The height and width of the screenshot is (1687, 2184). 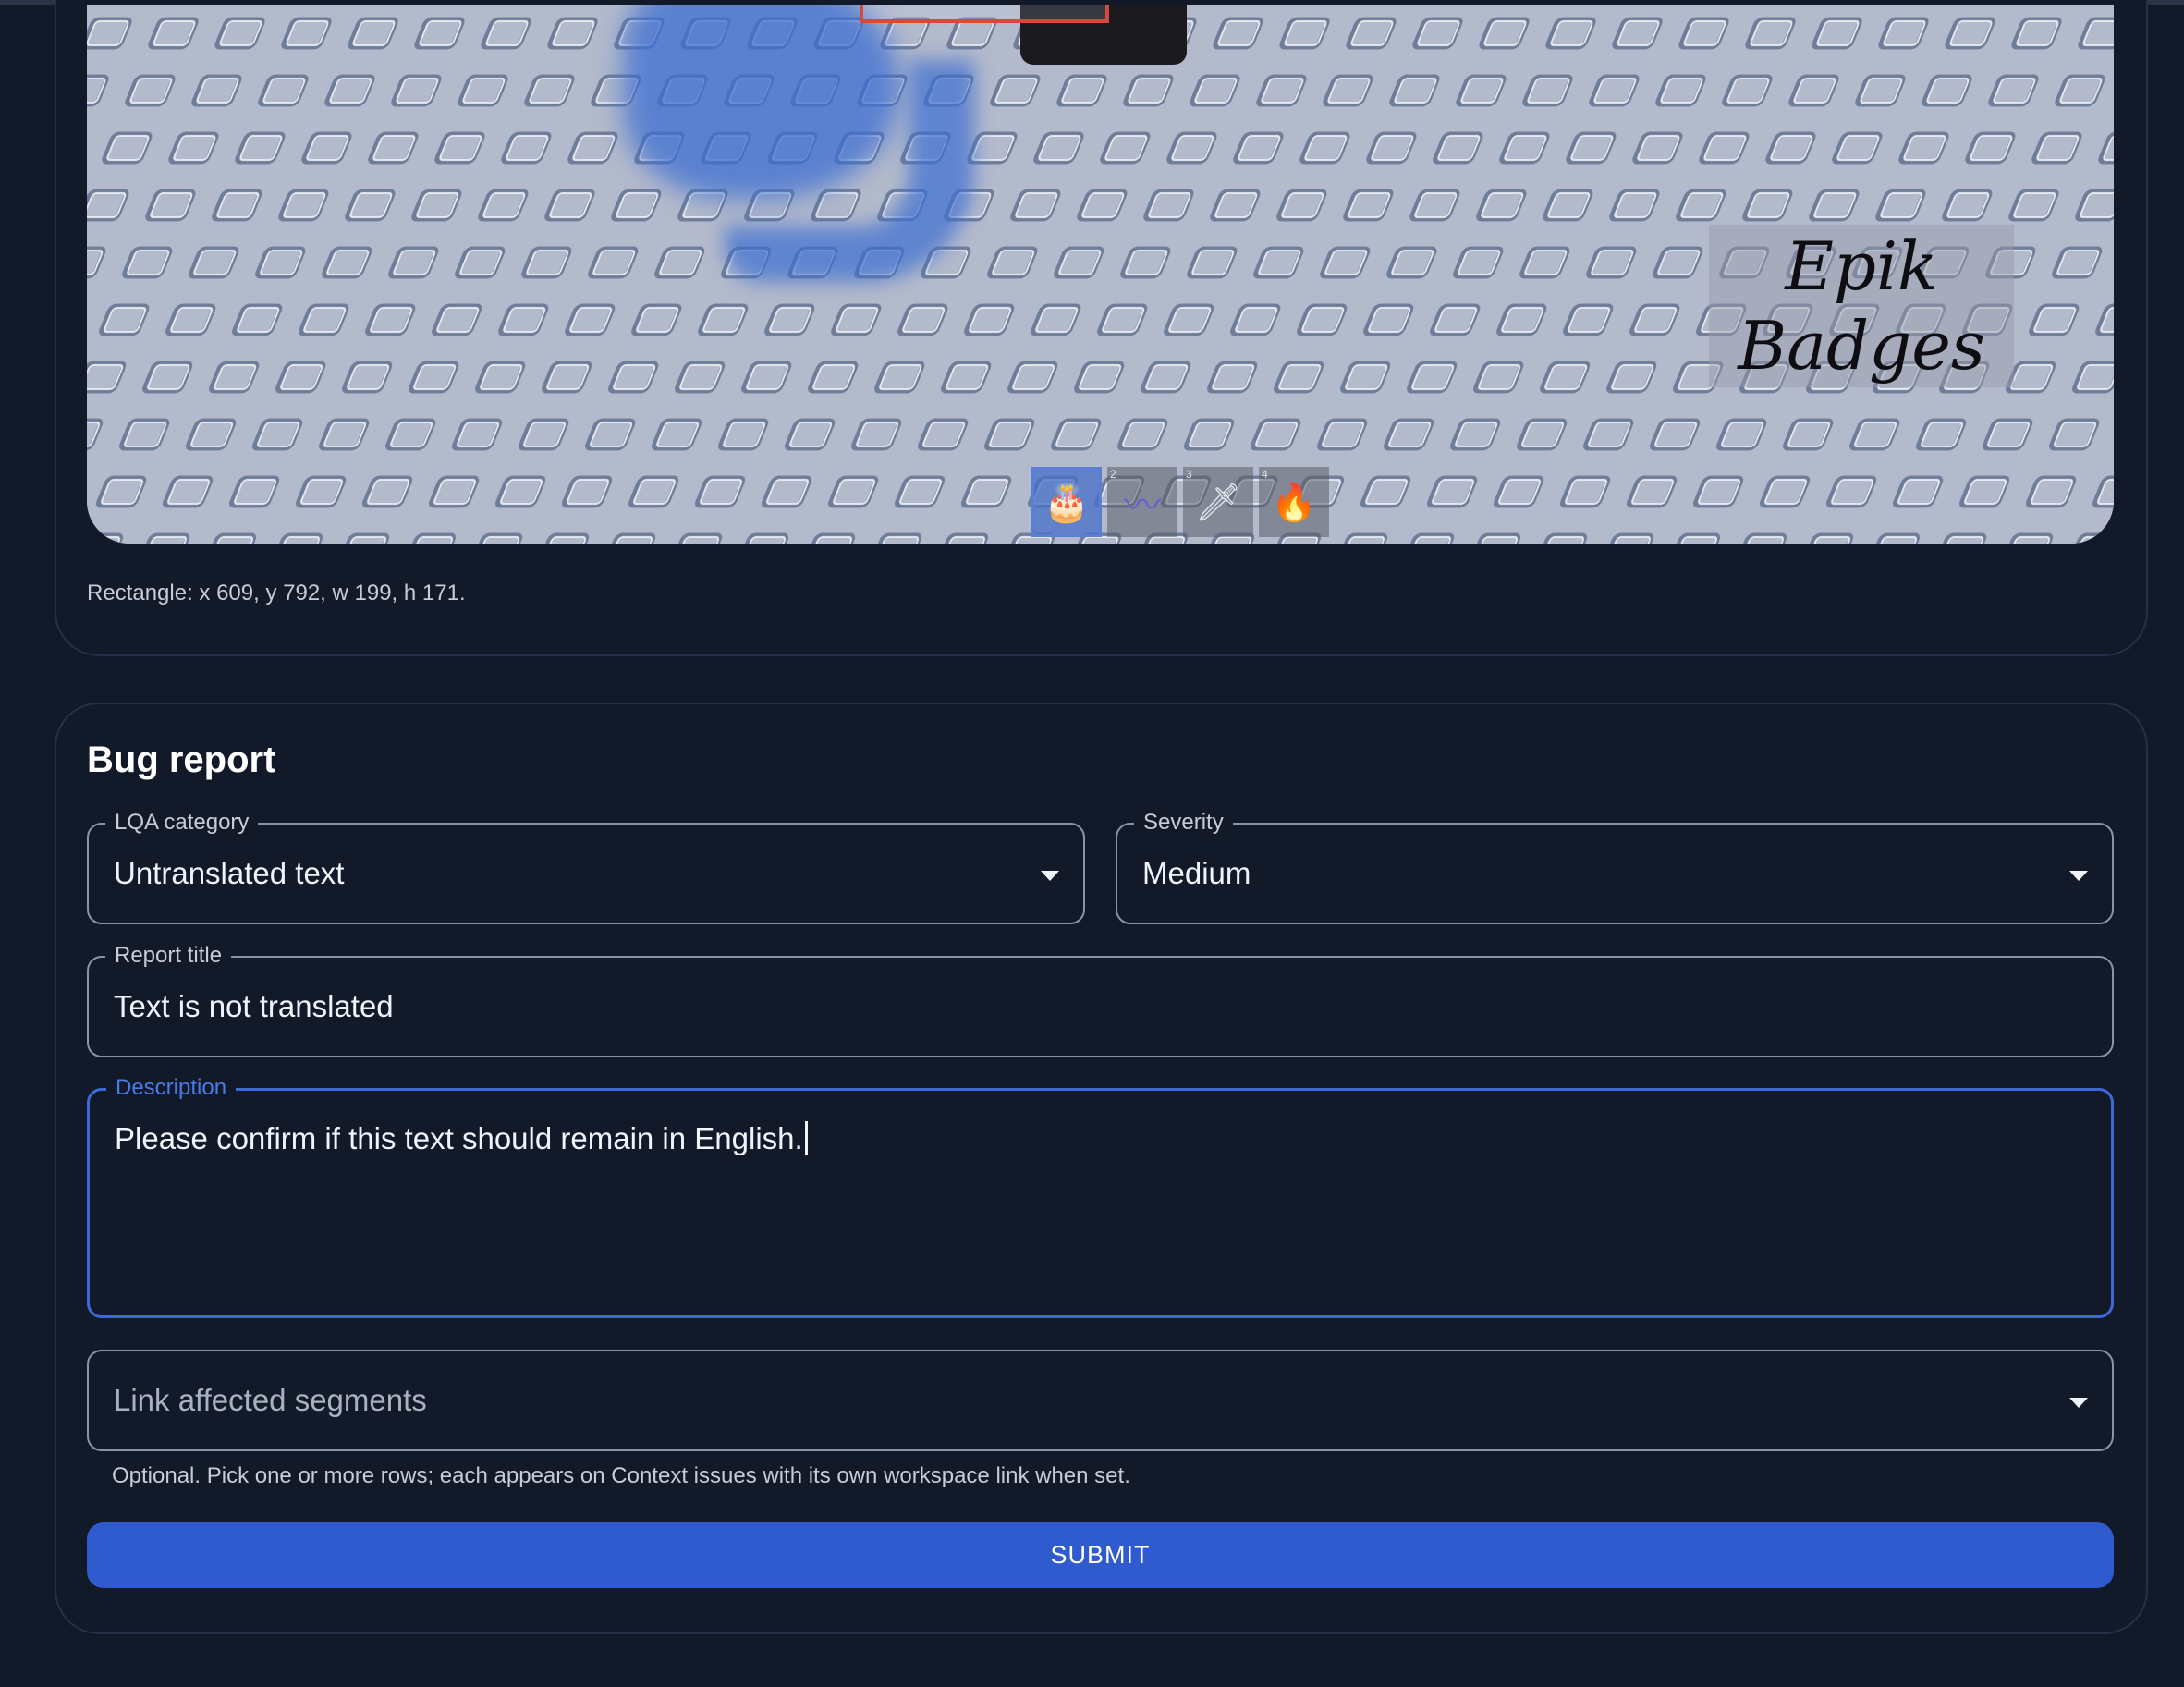 I want to click on sign-line-1: Epik, so click(x=1861, y=266).